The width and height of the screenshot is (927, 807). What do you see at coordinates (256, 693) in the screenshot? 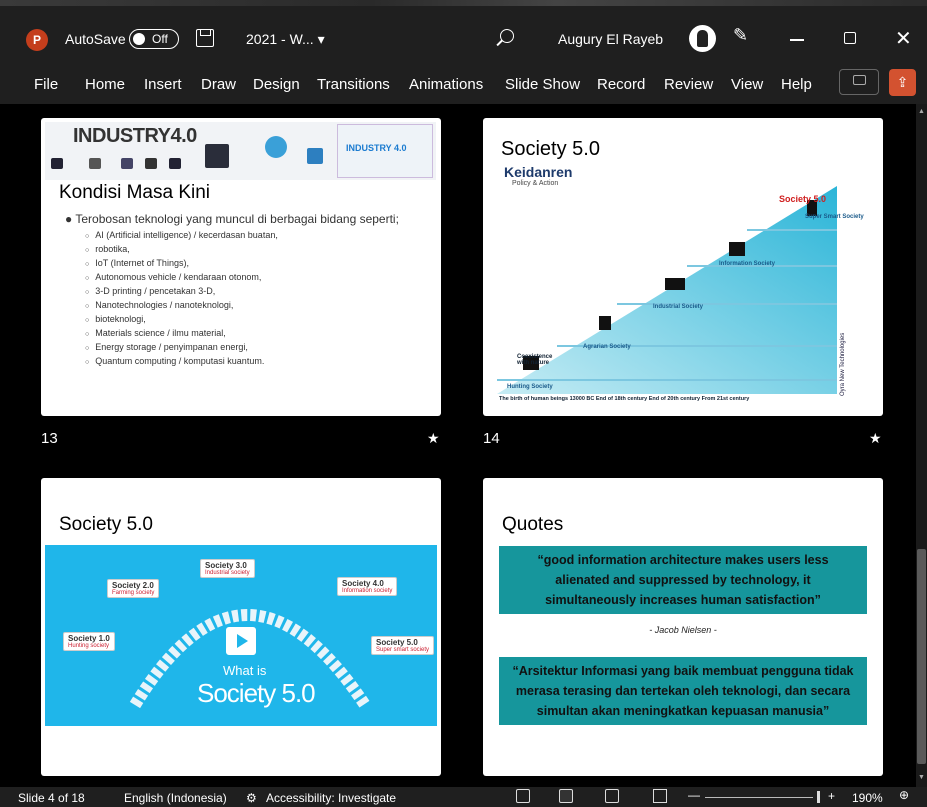
I see `society-5-big-title: Society 5.0` at bounding box center [256, 693].